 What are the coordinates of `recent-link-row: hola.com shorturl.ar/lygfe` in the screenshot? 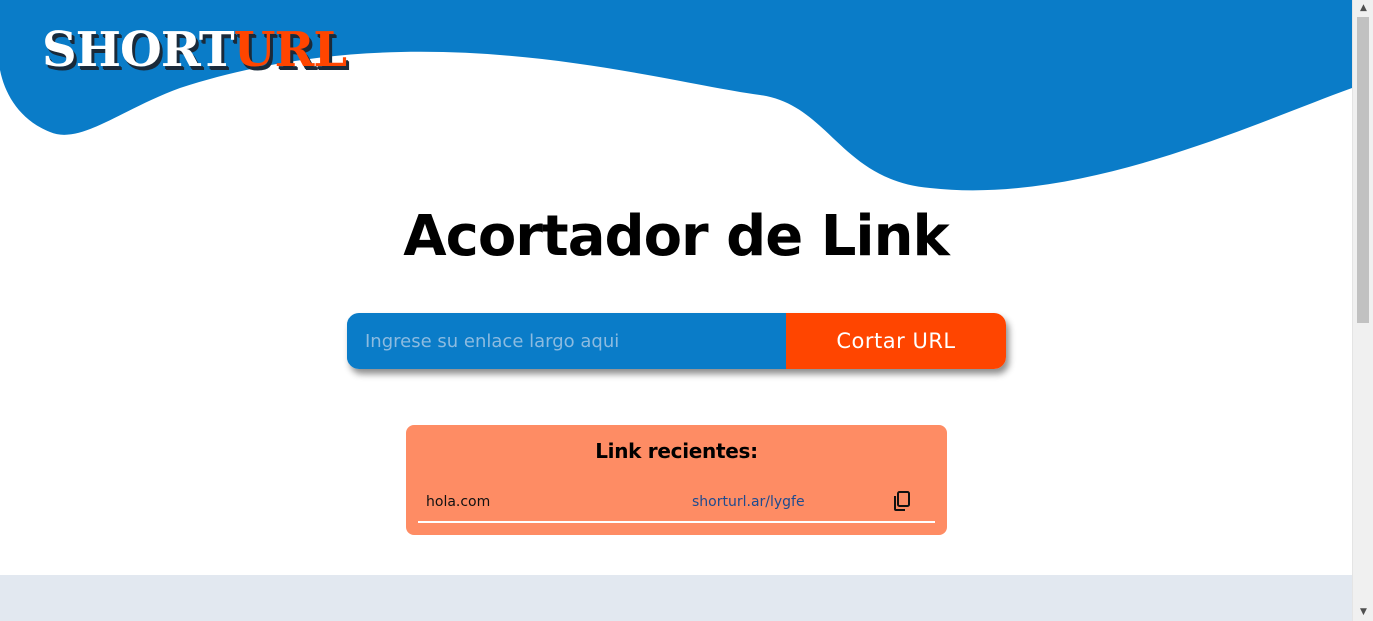 It's located at (676, 506).